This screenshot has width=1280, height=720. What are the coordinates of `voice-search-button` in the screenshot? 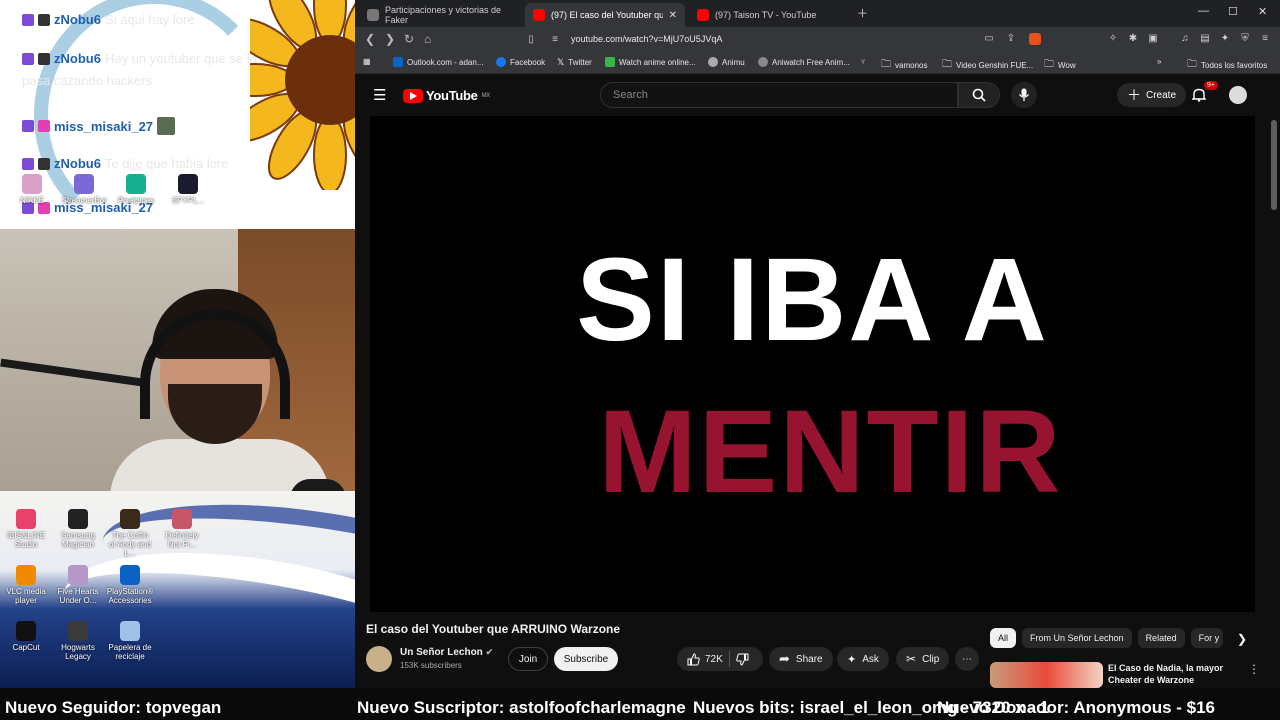 It's located at (1024, 95).